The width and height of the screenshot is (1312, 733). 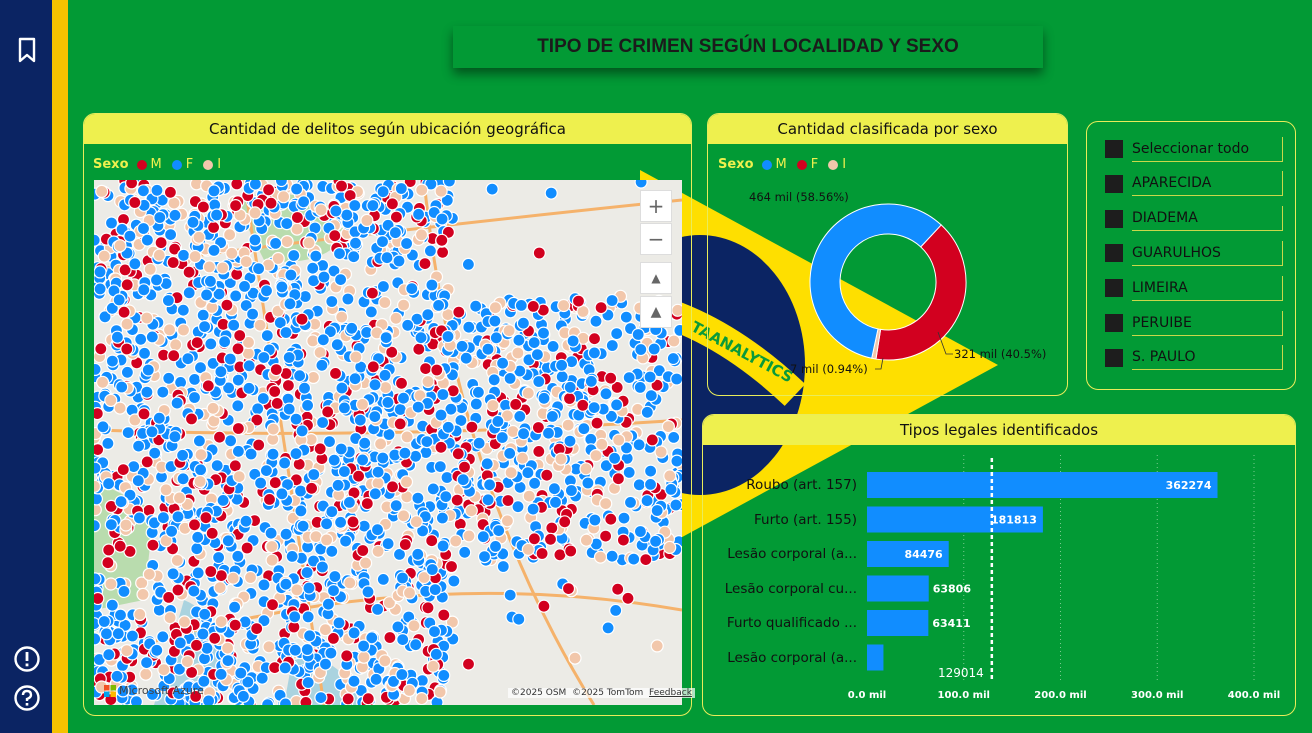 I want to click on x-tick-label: 0.0 mil, so click(x=867, y=695).